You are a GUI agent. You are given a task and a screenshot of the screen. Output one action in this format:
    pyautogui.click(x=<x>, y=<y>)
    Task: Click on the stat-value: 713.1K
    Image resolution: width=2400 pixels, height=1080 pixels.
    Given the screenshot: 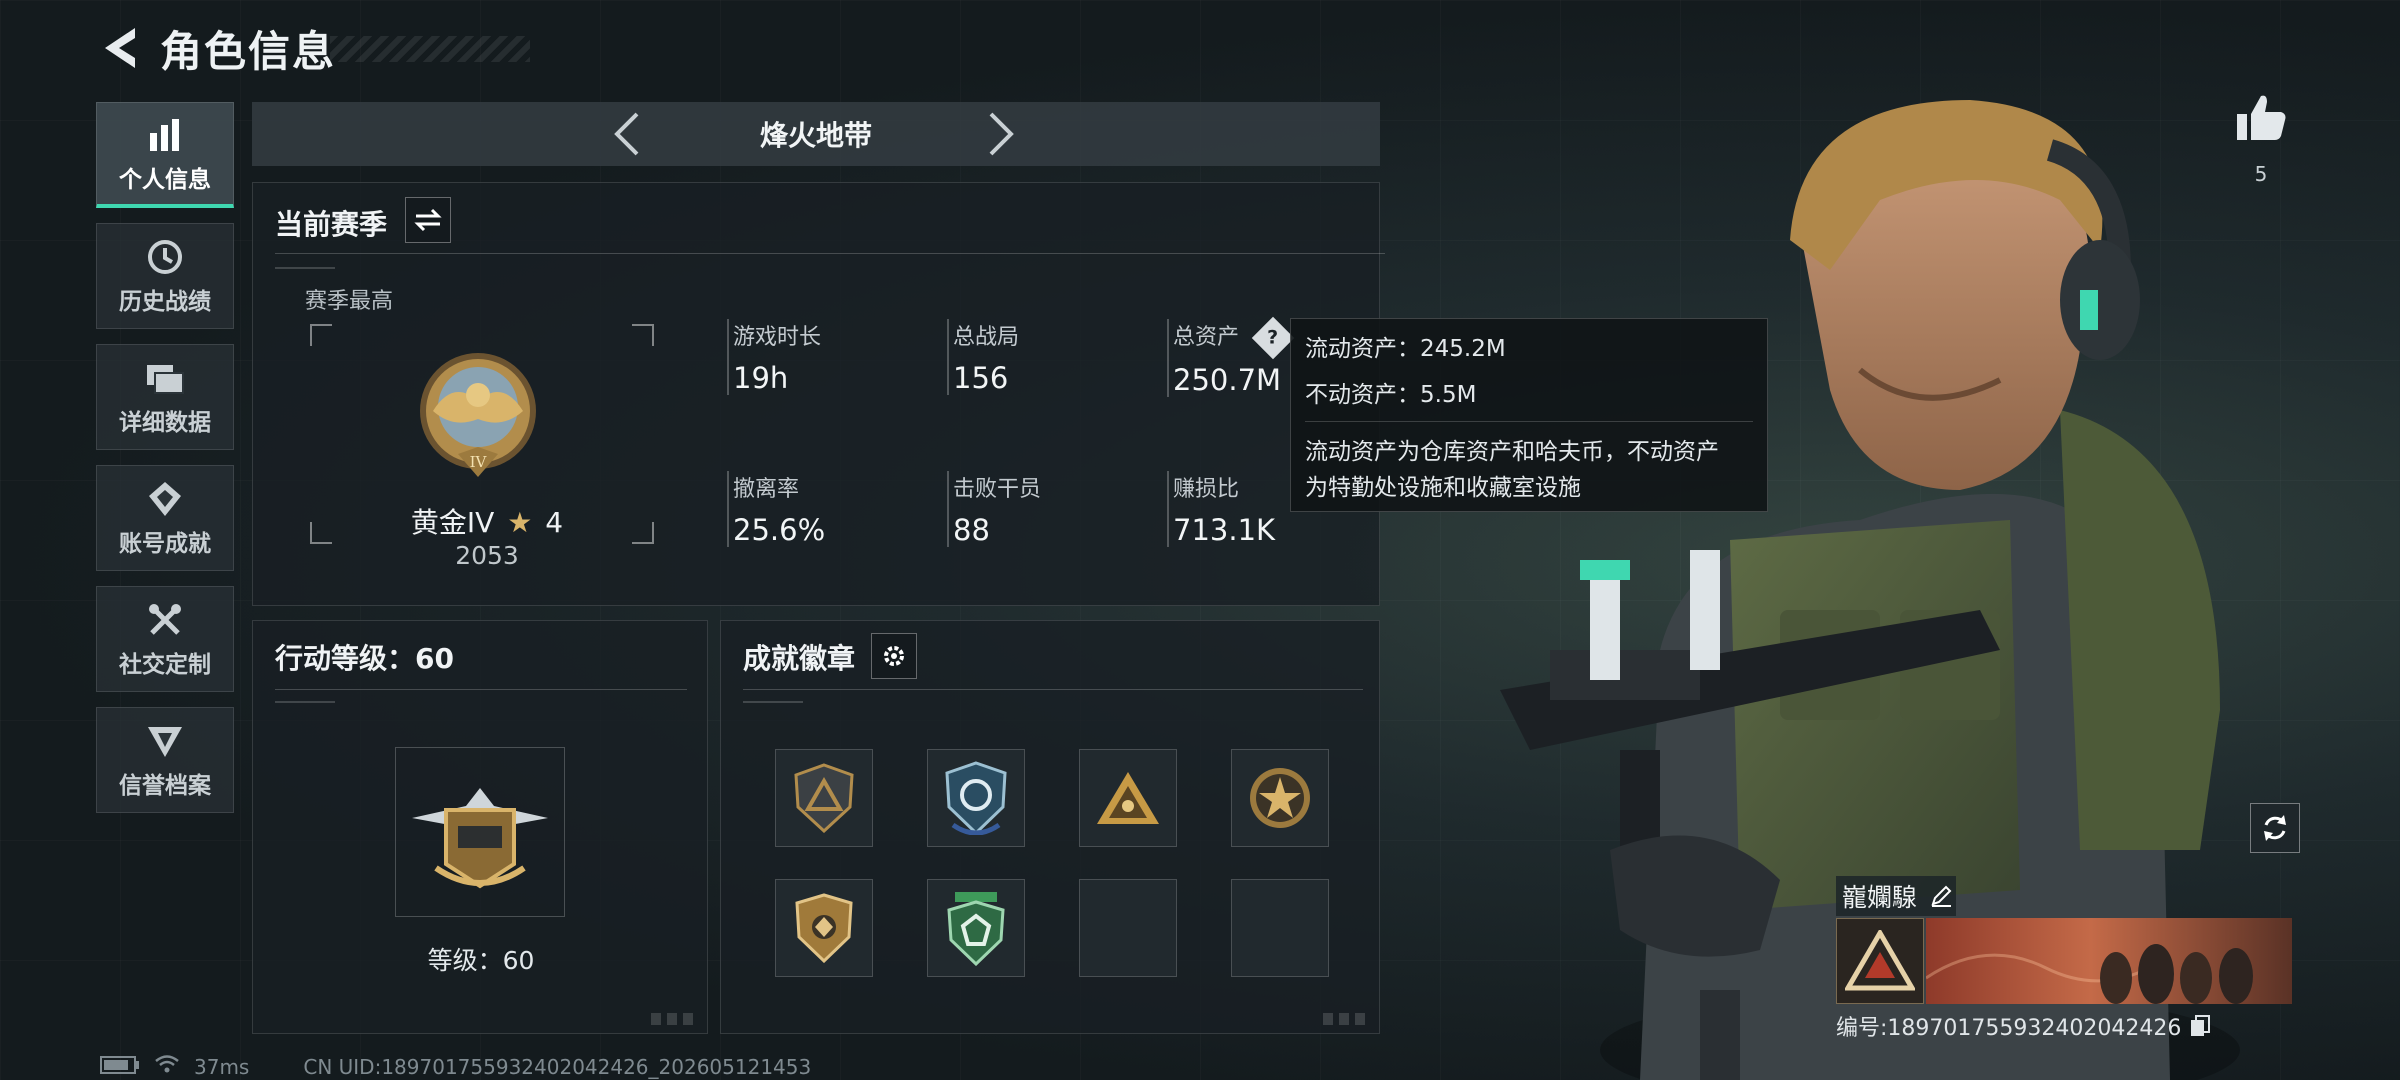 What is the action you would take?
    pyautogui.click(x=1224, y=530)
    